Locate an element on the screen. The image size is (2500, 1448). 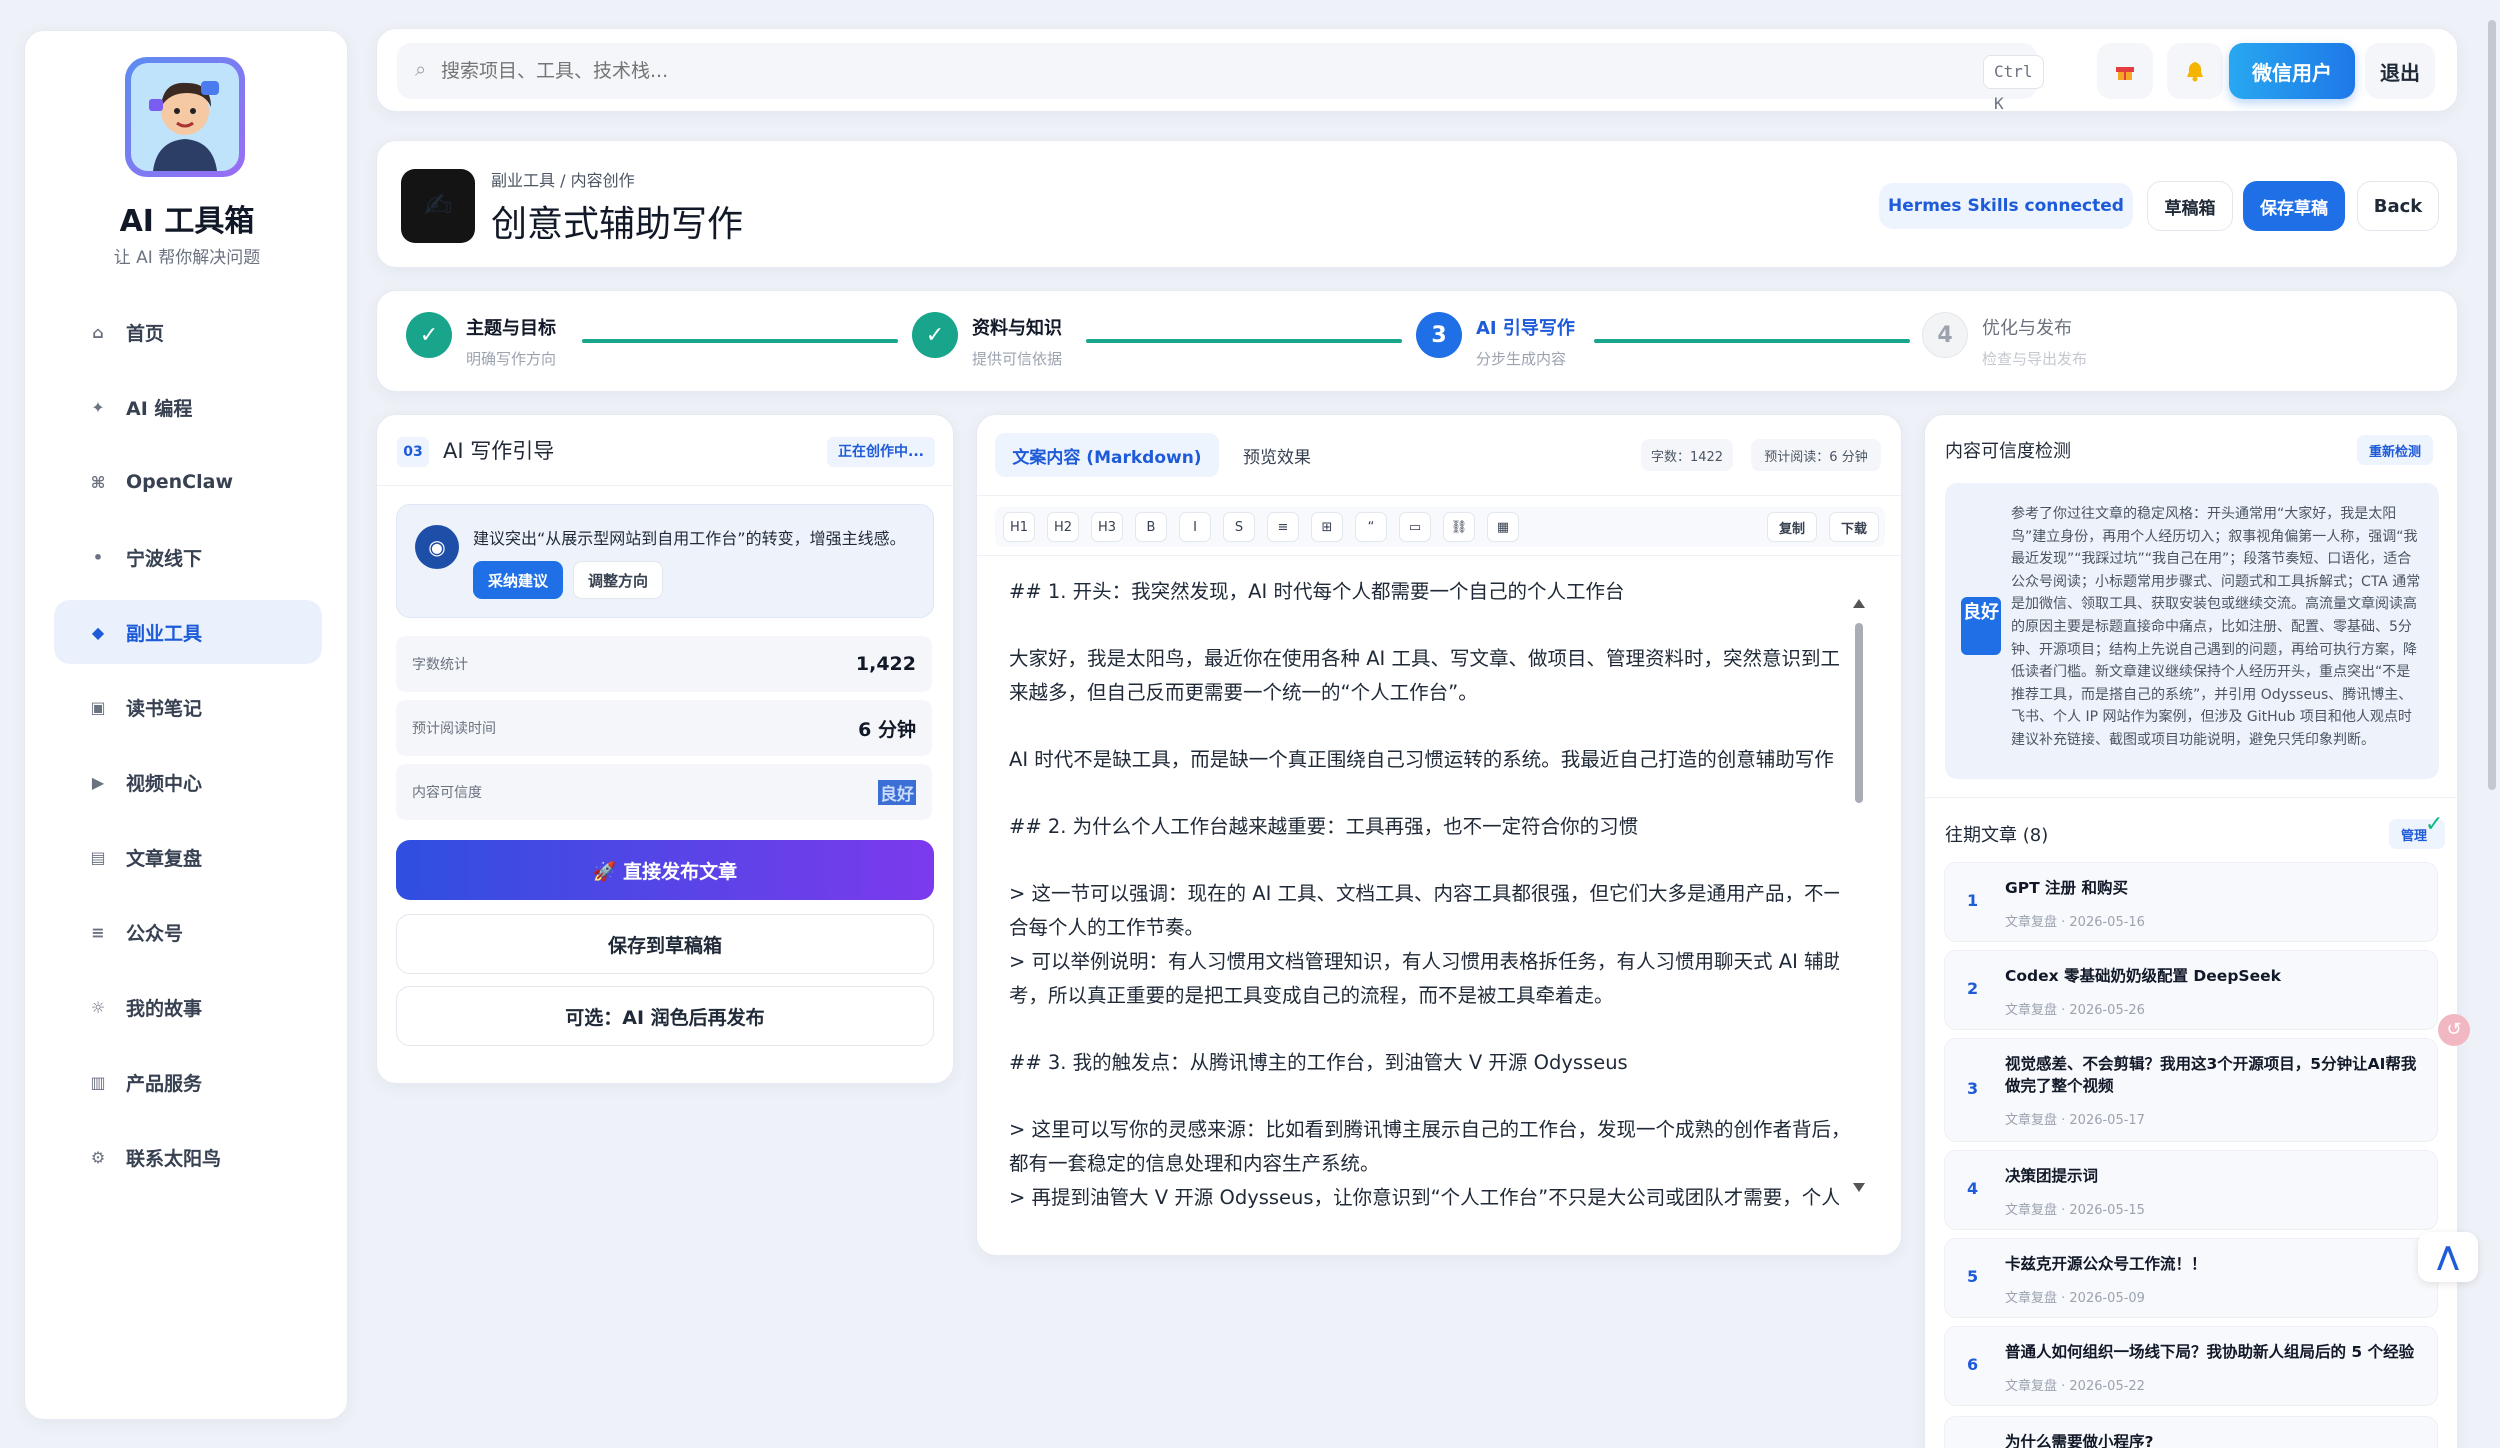
toolbar-h2-button: H2 is located at coordinates (1063, 527).